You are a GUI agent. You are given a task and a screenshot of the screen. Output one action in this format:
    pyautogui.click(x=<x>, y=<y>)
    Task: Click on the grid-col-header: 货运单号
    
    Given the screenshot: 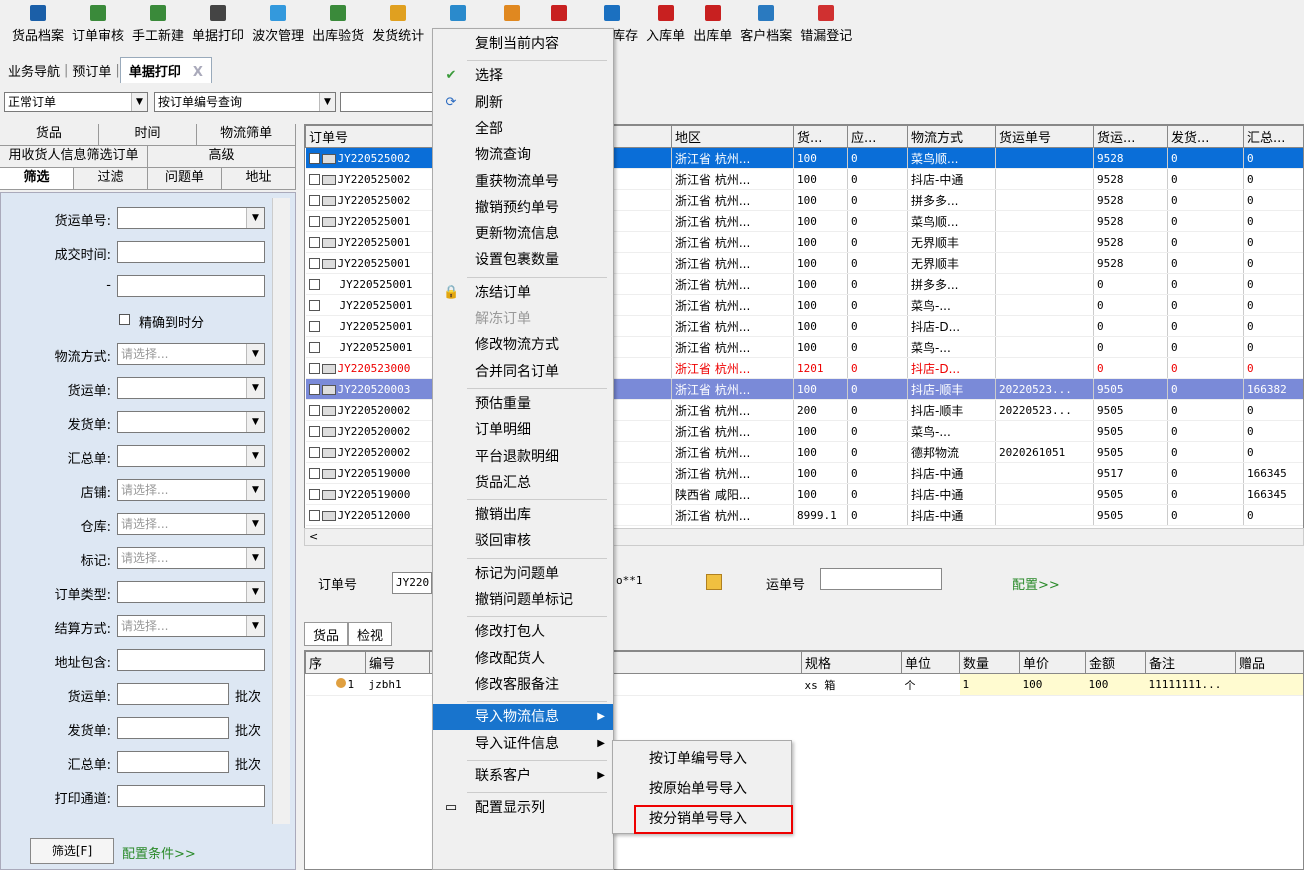 What is the action you would take?
    pyautogui.click(x=1044, y=136)
    